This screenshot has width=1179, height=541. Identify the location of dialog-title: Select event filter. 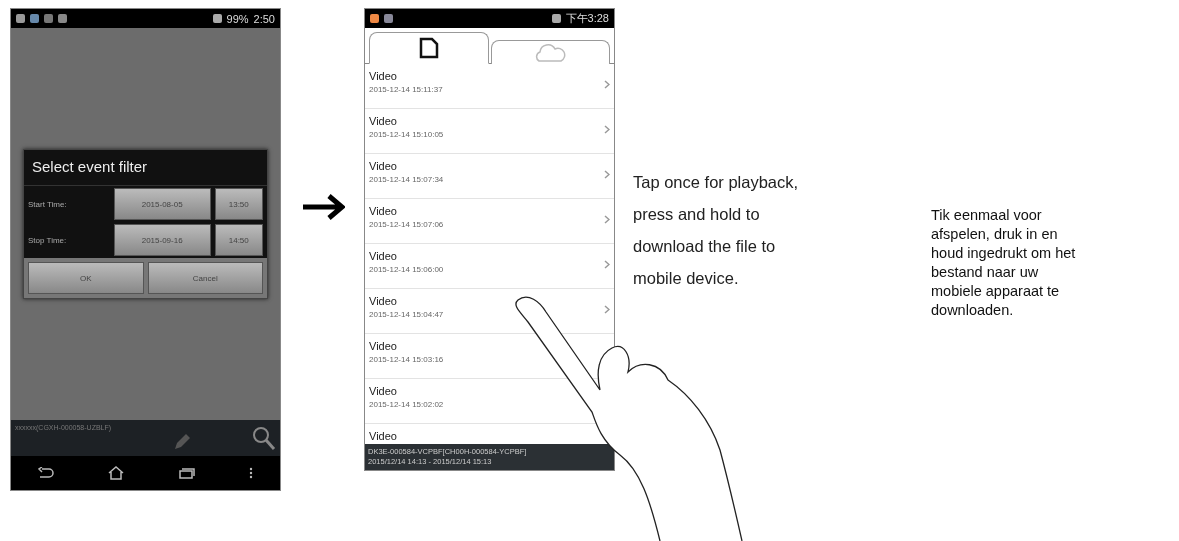
(145, 168).